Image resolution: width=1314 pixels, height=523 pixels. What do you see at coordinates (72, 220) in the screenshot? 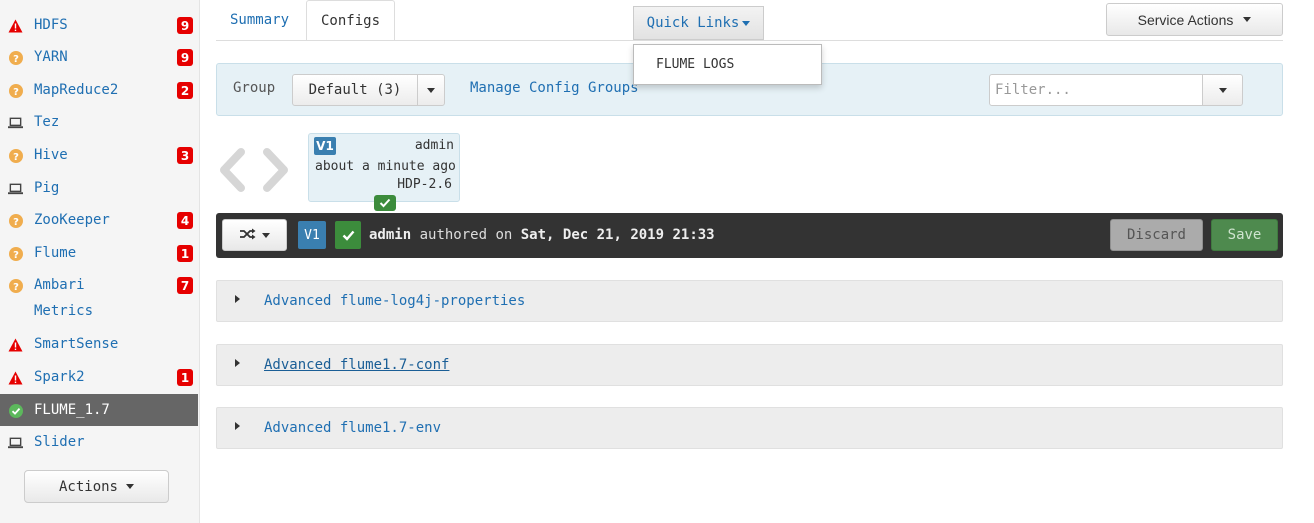
I see `sidebar-item-label: ZooKeeper` at bounding box center [72, 220].